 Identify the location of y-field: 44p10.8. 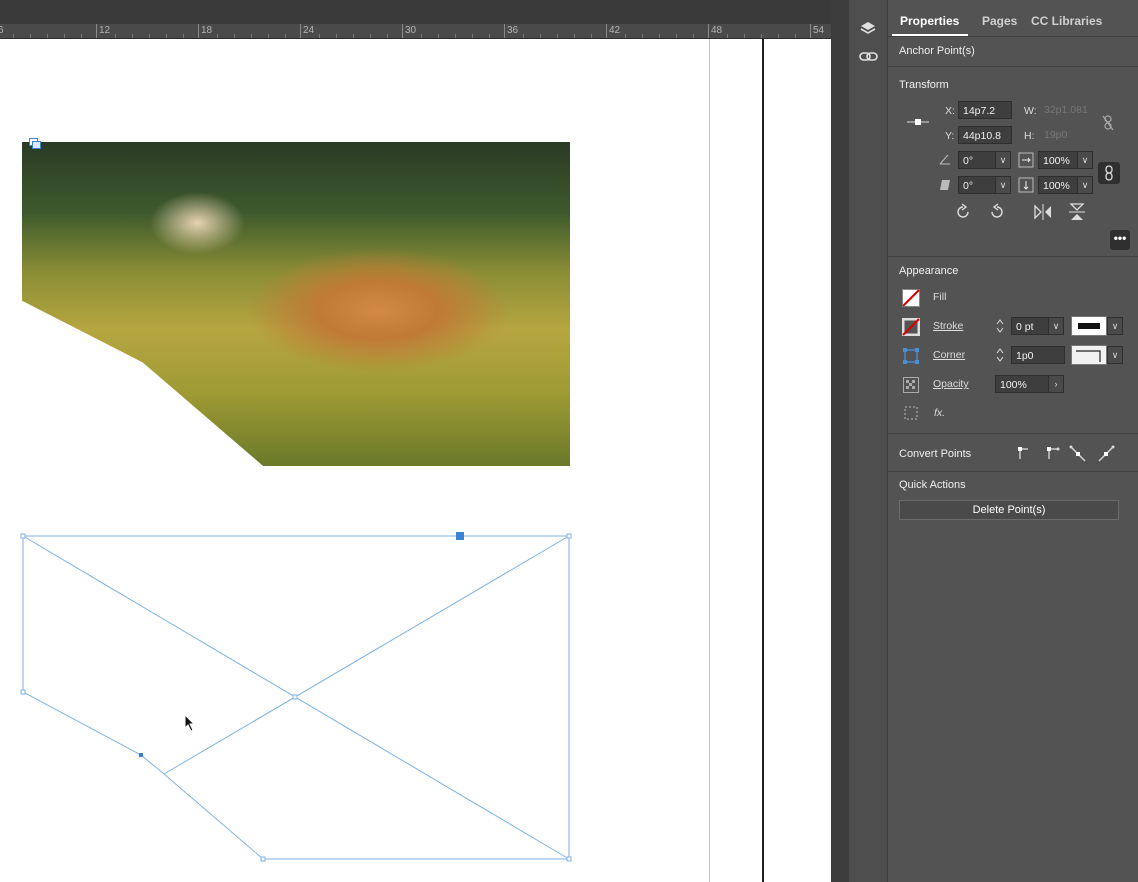
(985, 135).